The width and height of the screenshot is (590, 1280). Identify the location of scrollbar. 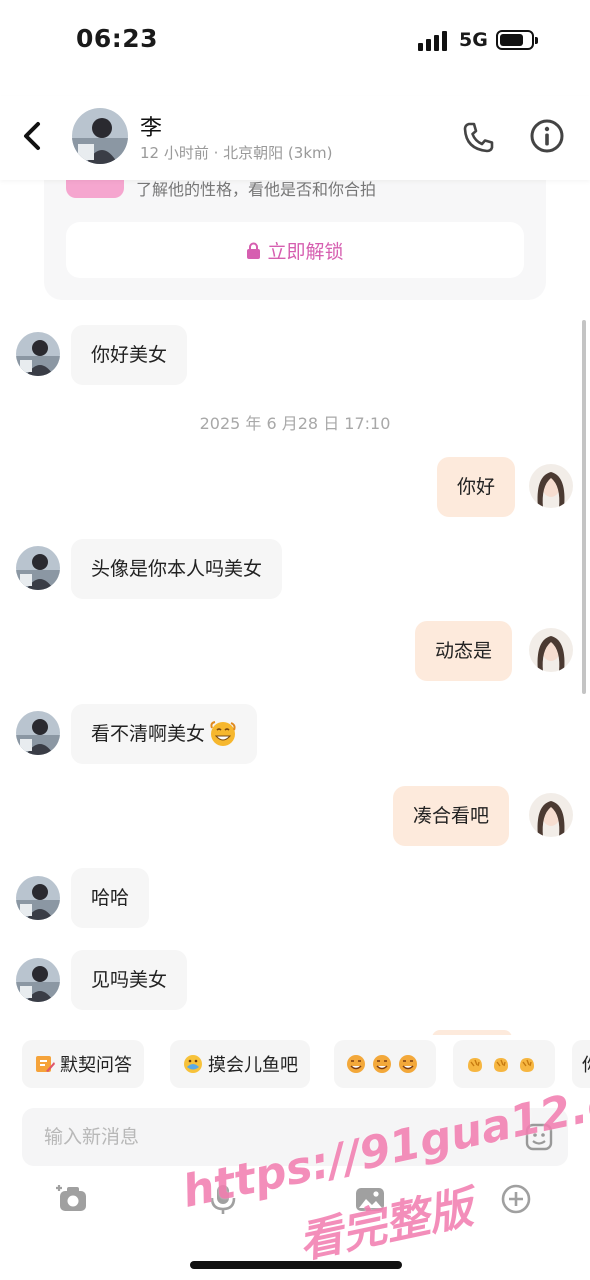
(584, 507).